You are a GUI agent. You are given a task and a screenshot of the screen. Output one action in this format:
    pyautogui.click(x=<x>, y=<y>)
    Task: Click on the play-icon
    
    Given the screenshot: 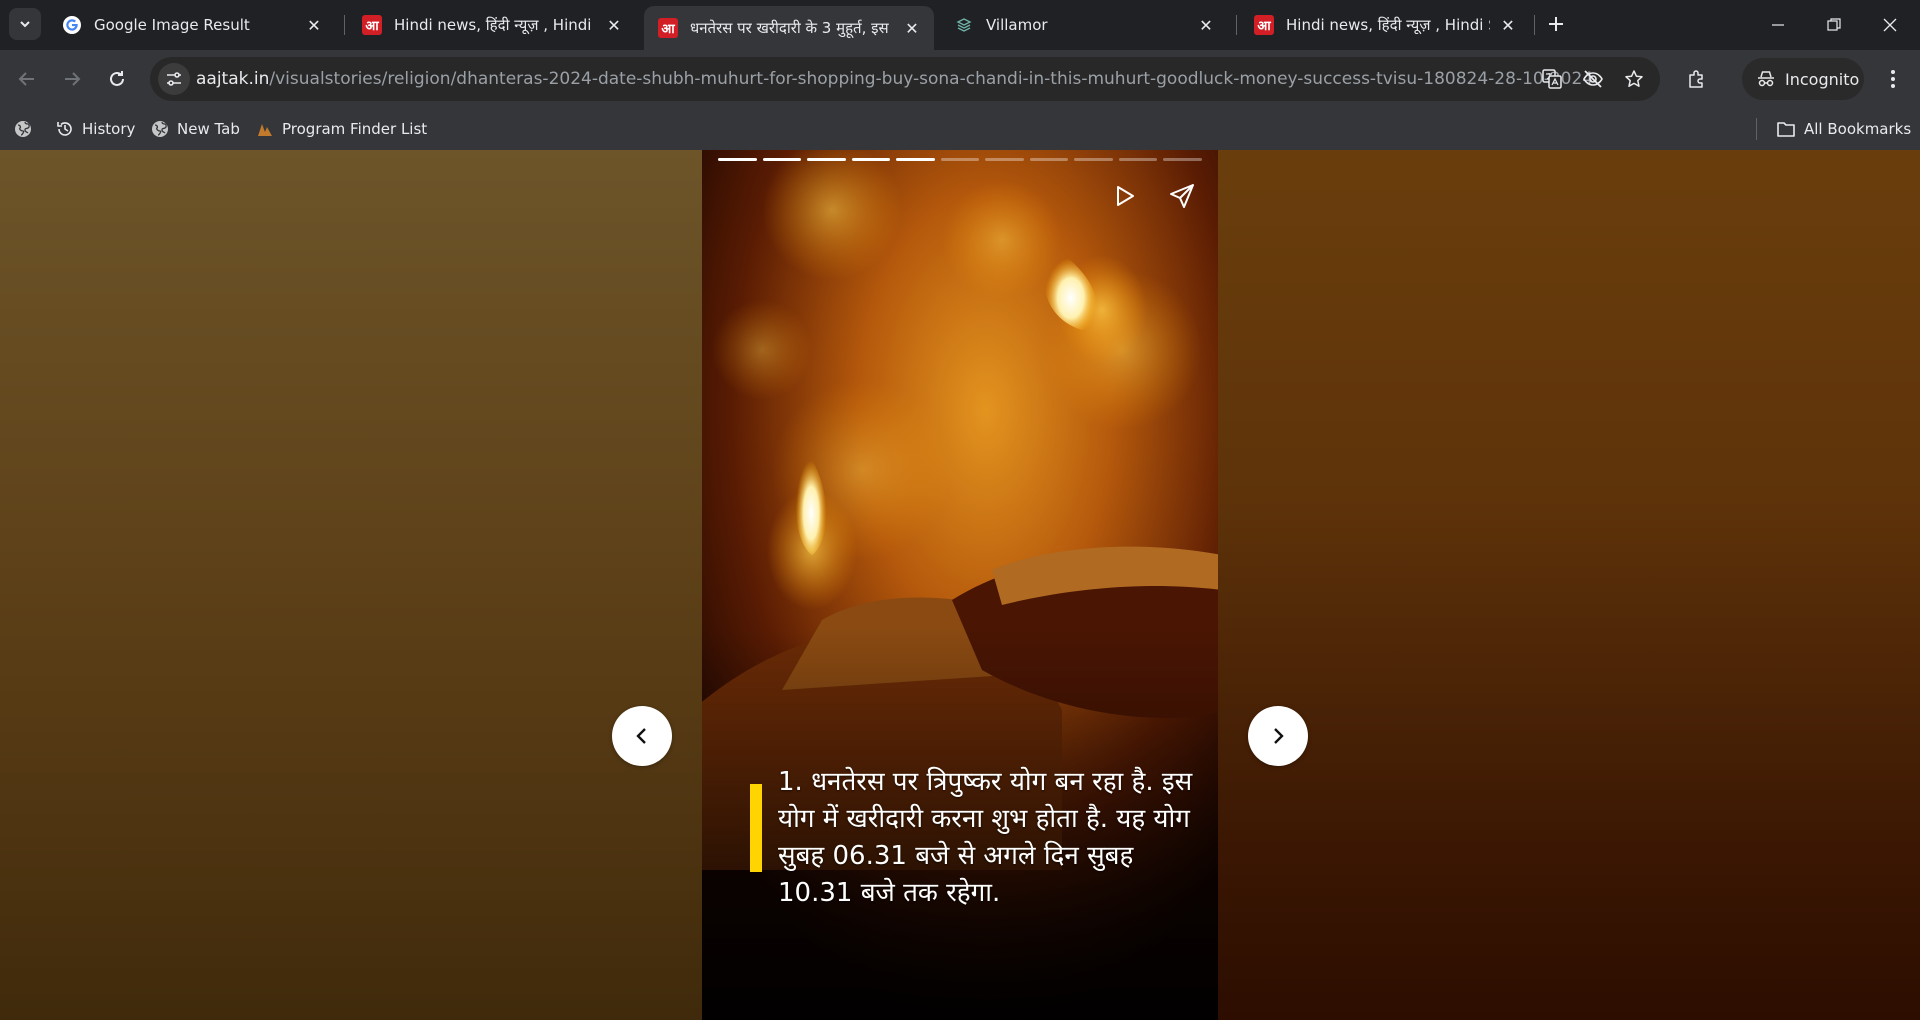 What is the action you would take?
    pyautogui.click(x=1125, y=196)
    